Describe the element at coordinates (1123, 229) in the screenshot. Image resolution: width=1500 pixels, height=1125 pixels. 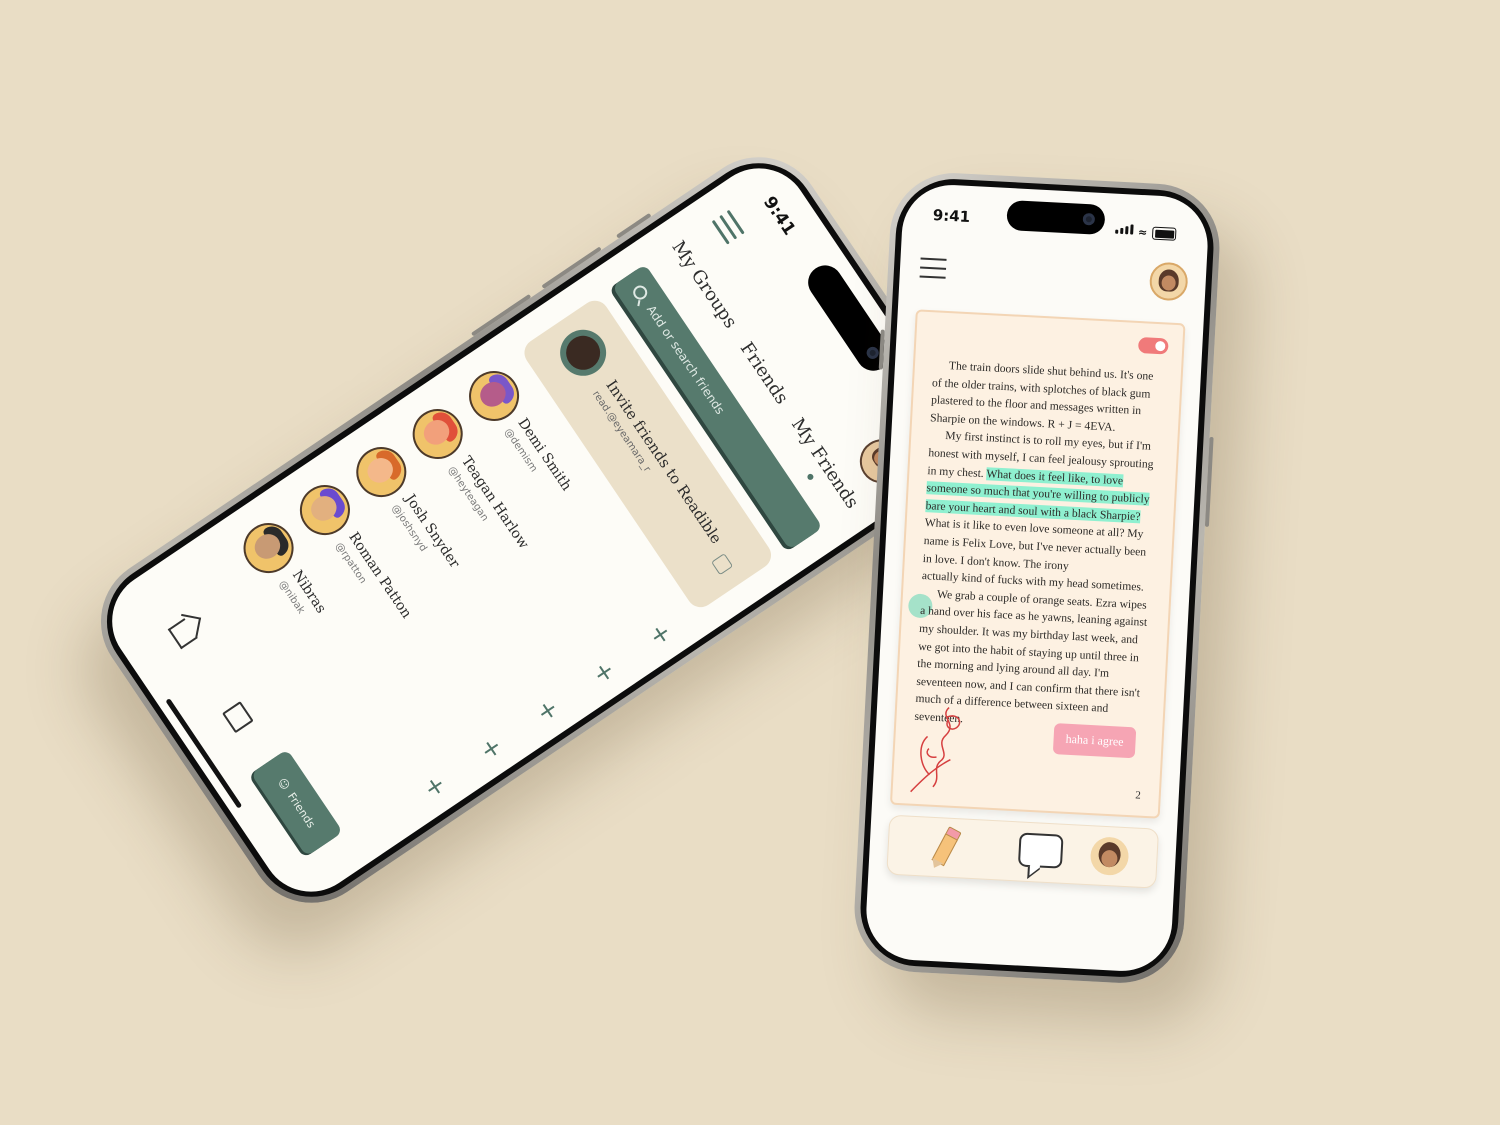
I see `signal-icon` at that location.